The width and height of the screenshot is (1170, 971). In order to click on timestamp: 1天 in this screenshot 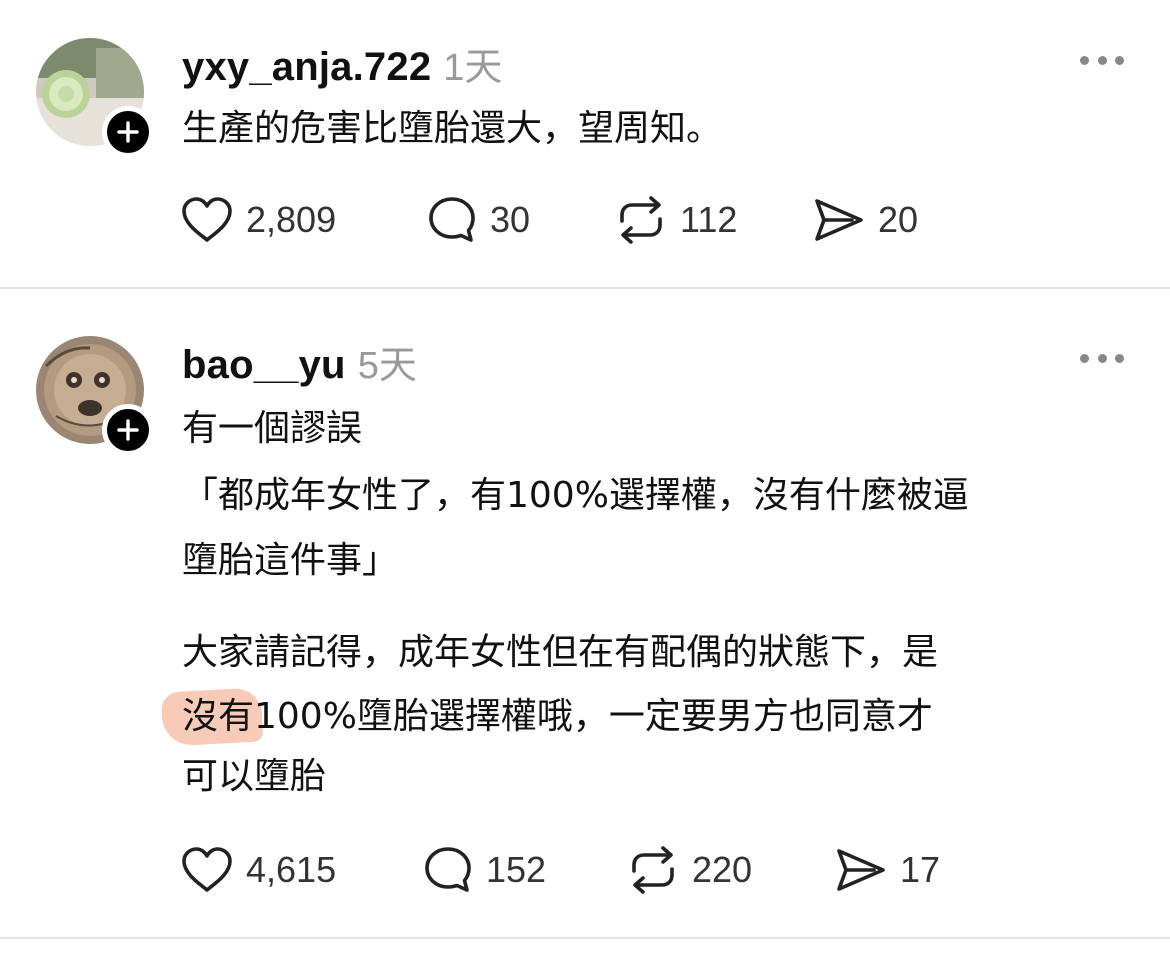, I will do `click(473, 68)`.